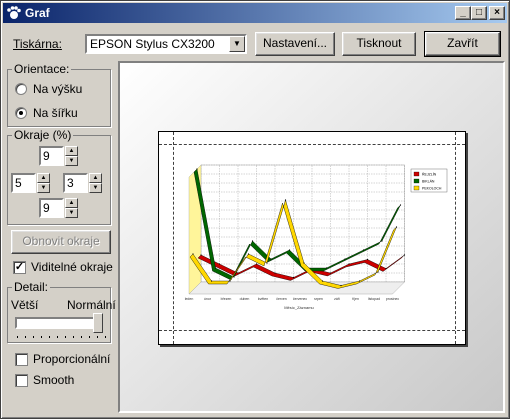 The height and width of the screenshot is (419, 510). I want to click on detail-slider-thumb, so click(98, 323).